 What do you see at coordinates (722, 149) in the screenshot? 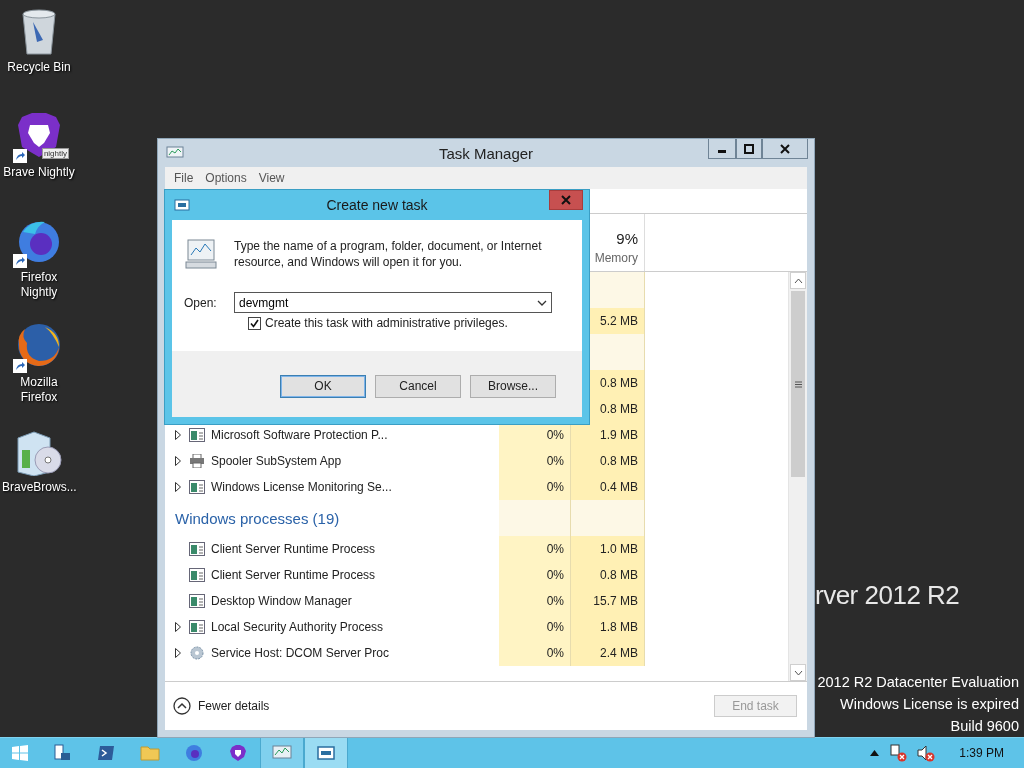
I see `minimize-button` at bounding box center [722, 149].